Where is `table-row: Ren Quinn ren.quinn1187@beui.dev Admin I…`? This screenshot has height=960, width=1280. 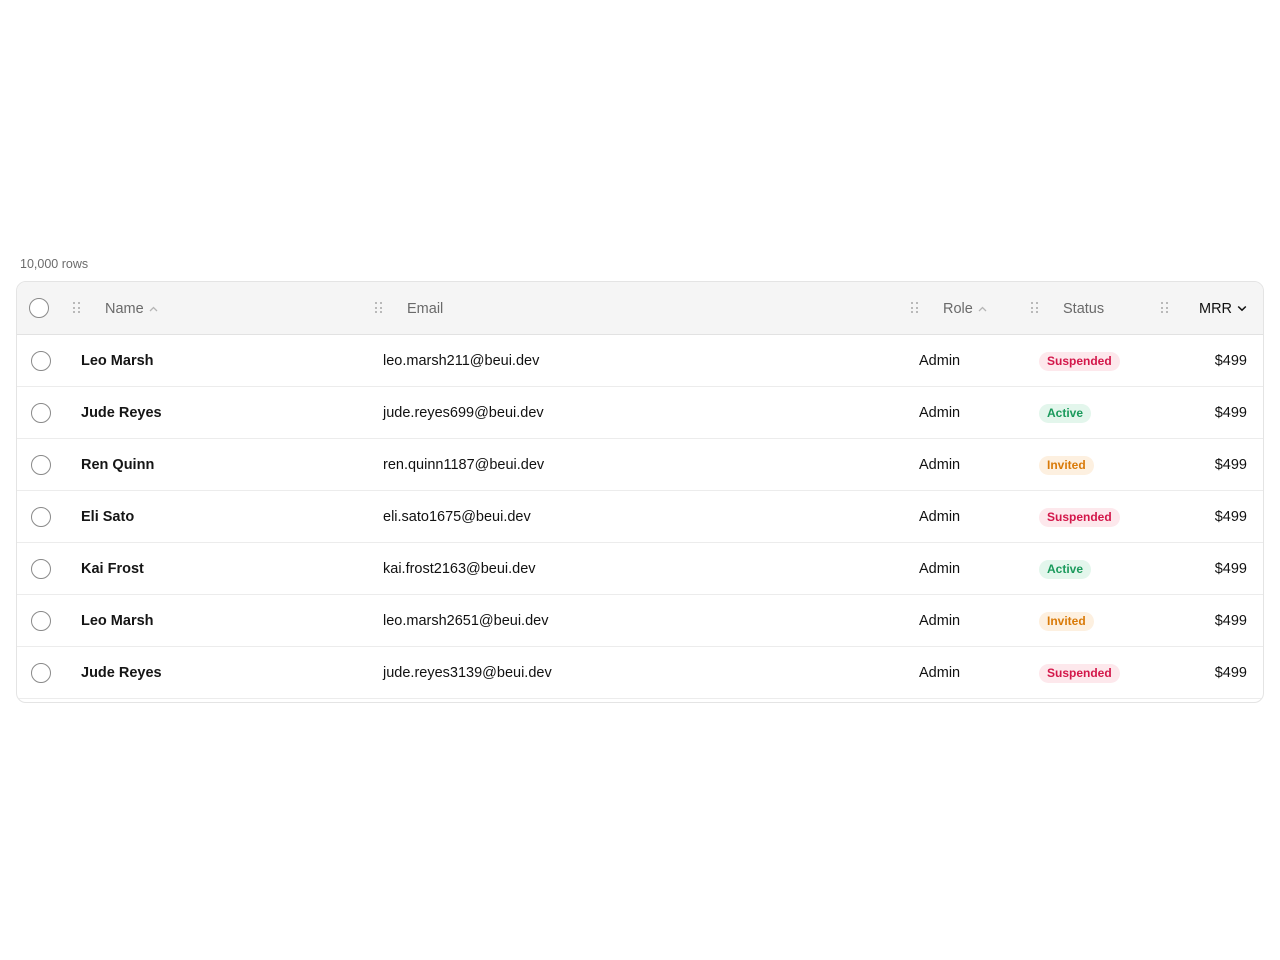 table-row: Ren Quinn ren.quinn1187@beui.dev Admin I… is located at coordinates (640, 465).